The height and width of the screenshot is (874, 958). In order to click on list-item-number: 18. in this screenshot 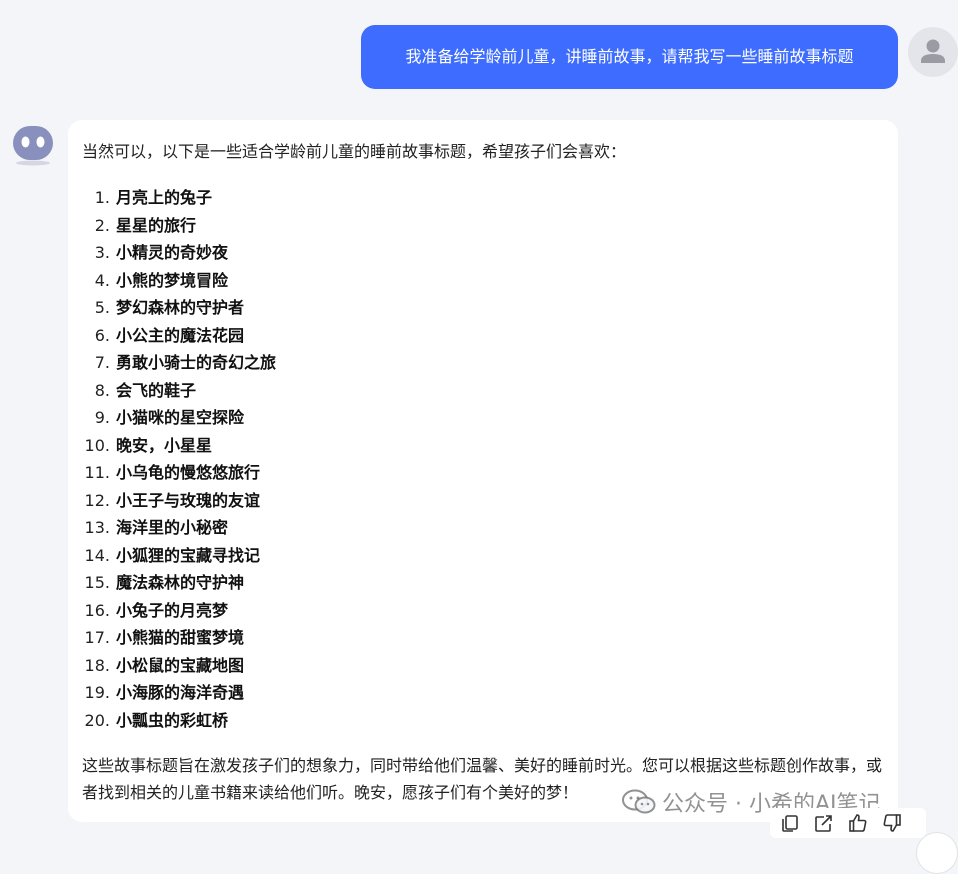, I will do `click(97, 665)`.